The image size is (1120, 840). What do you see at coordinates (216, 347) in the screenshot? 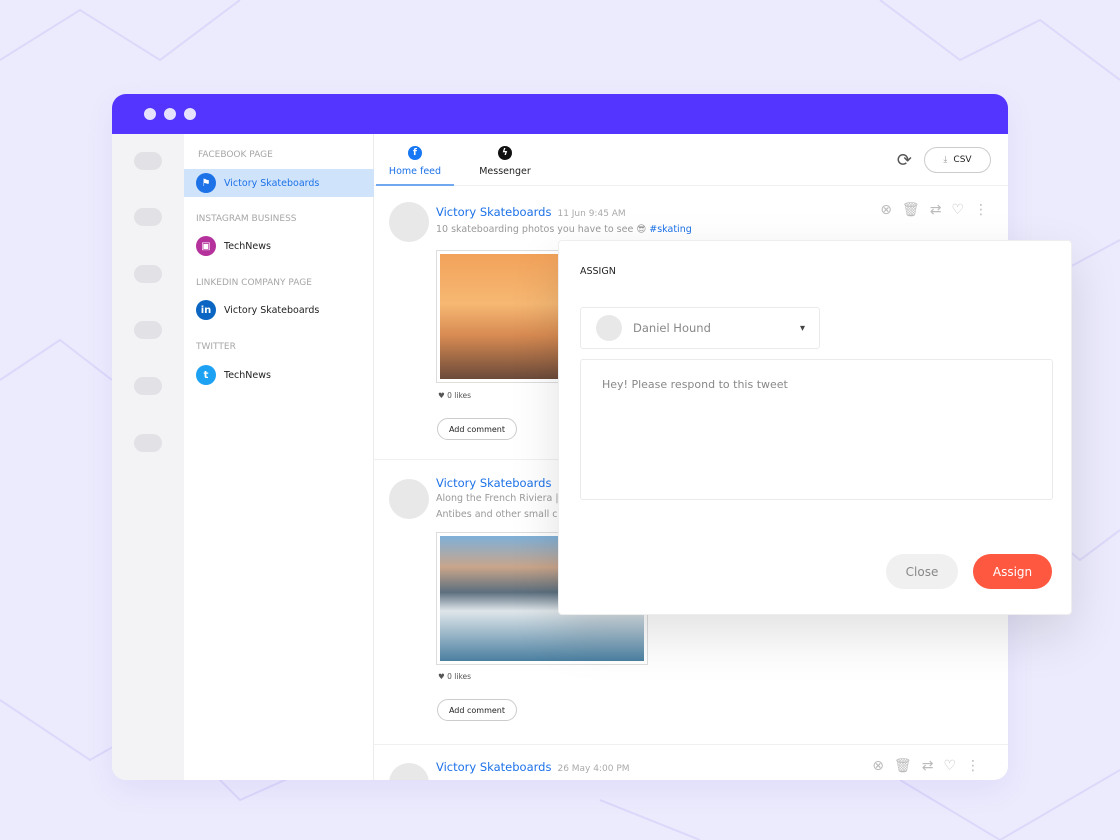
I see `section-label: TWITTER` at bounding box center [216, 347].